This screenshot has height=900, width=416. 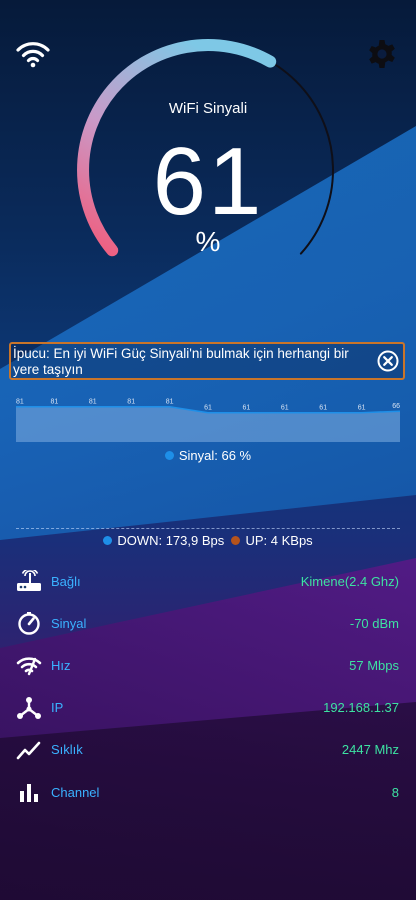 I want to click on signal-history-graph: 81 81 81 81 81 61 61 61 61 61 66, so click(x=208, y=420).